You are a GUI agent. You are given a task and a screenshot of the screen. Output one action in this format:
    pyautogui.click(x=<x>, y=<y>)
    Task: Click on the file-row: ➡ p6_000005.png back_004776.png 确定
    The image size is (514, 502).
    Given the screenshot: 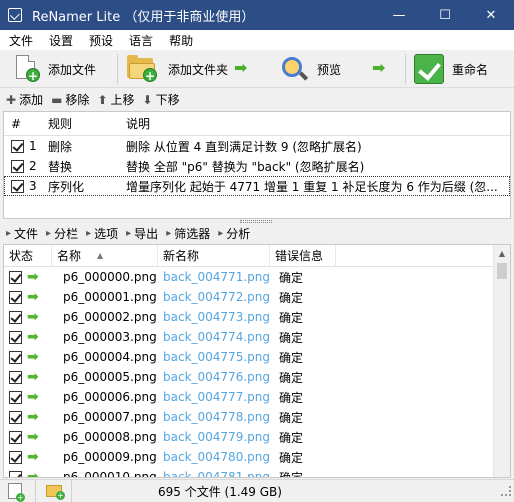 What is the action you would take?
    pyautogui.click(x=257, y=377)
    